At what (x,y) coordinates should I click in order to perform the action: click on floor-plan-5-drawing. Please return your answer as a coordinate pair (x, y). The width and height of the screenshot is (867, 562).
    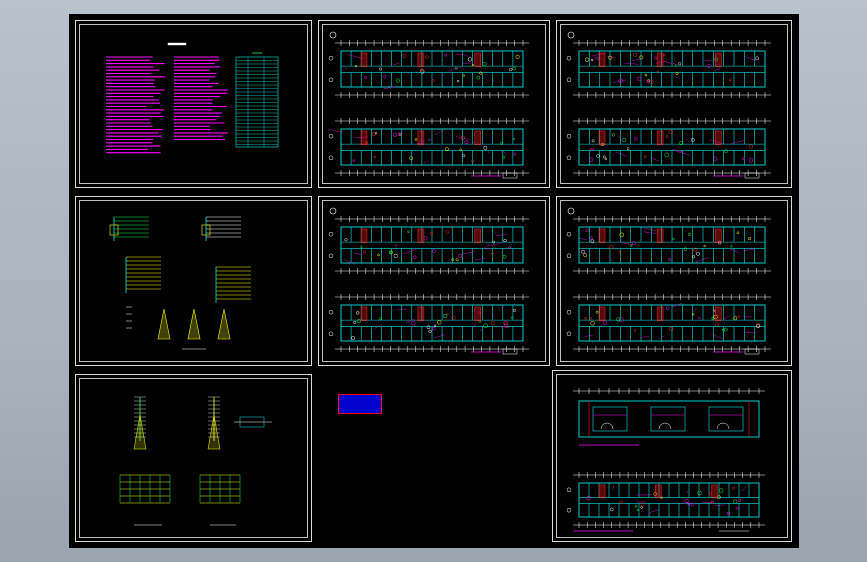
    Looking at the image, I should click on (665, 460).